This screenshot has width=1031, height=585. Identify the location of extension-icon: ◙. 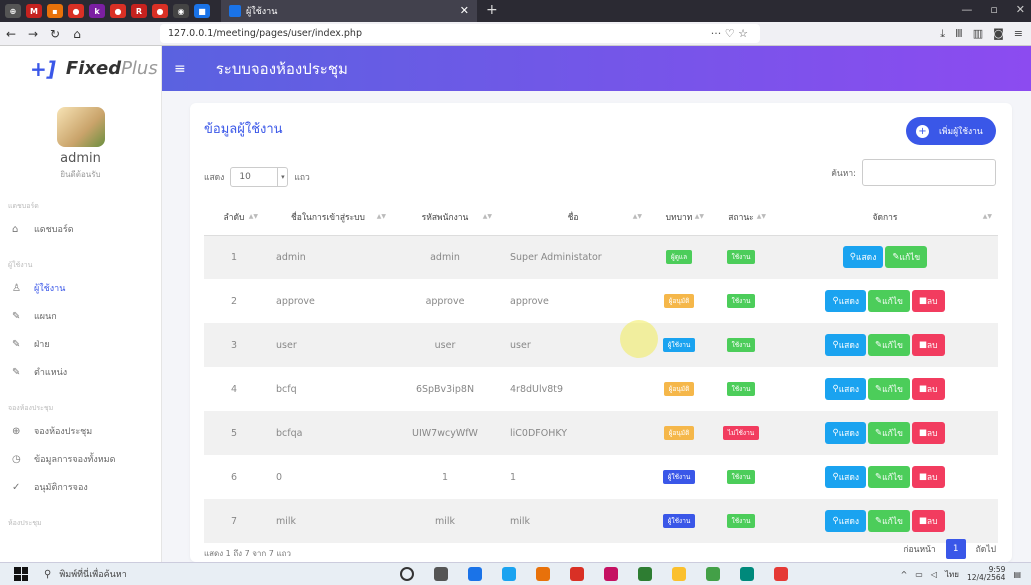
(998, 34).